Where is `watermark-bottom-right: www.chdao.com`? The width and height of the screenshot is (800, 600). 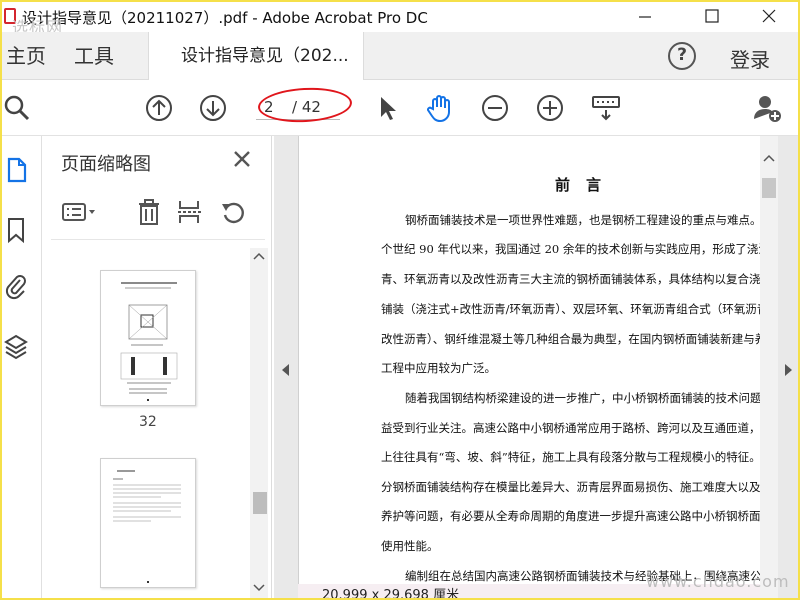
watermark-bottom-right: www.chdao.com is located at coordinates (718, 581).